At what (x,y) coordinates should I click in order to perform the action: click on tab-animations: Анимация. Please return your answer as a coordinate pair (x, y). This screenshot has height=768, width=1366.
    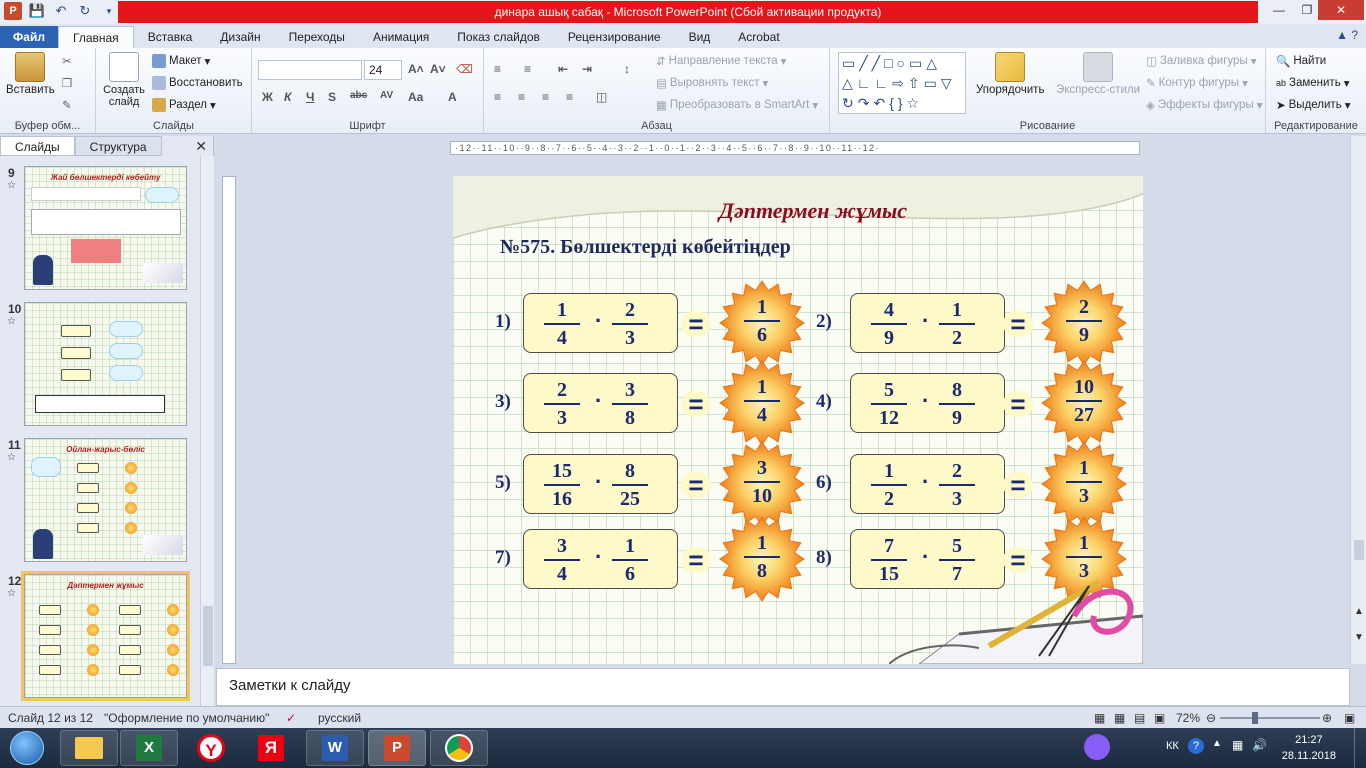
    Looking at the image, I should click on (401, 37).